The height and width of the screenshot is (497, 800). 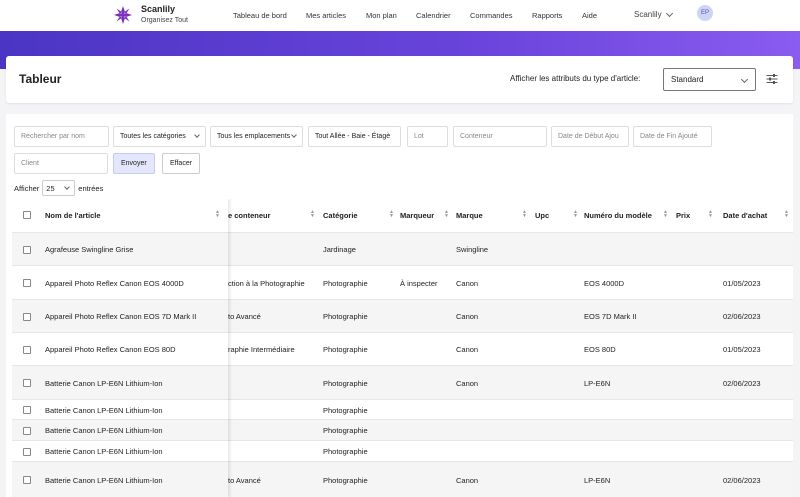 What do you see at coordinates (419, 283) in the screenshot?
I see `cell-marker: À inspecter` at bounding box center [419, 283].